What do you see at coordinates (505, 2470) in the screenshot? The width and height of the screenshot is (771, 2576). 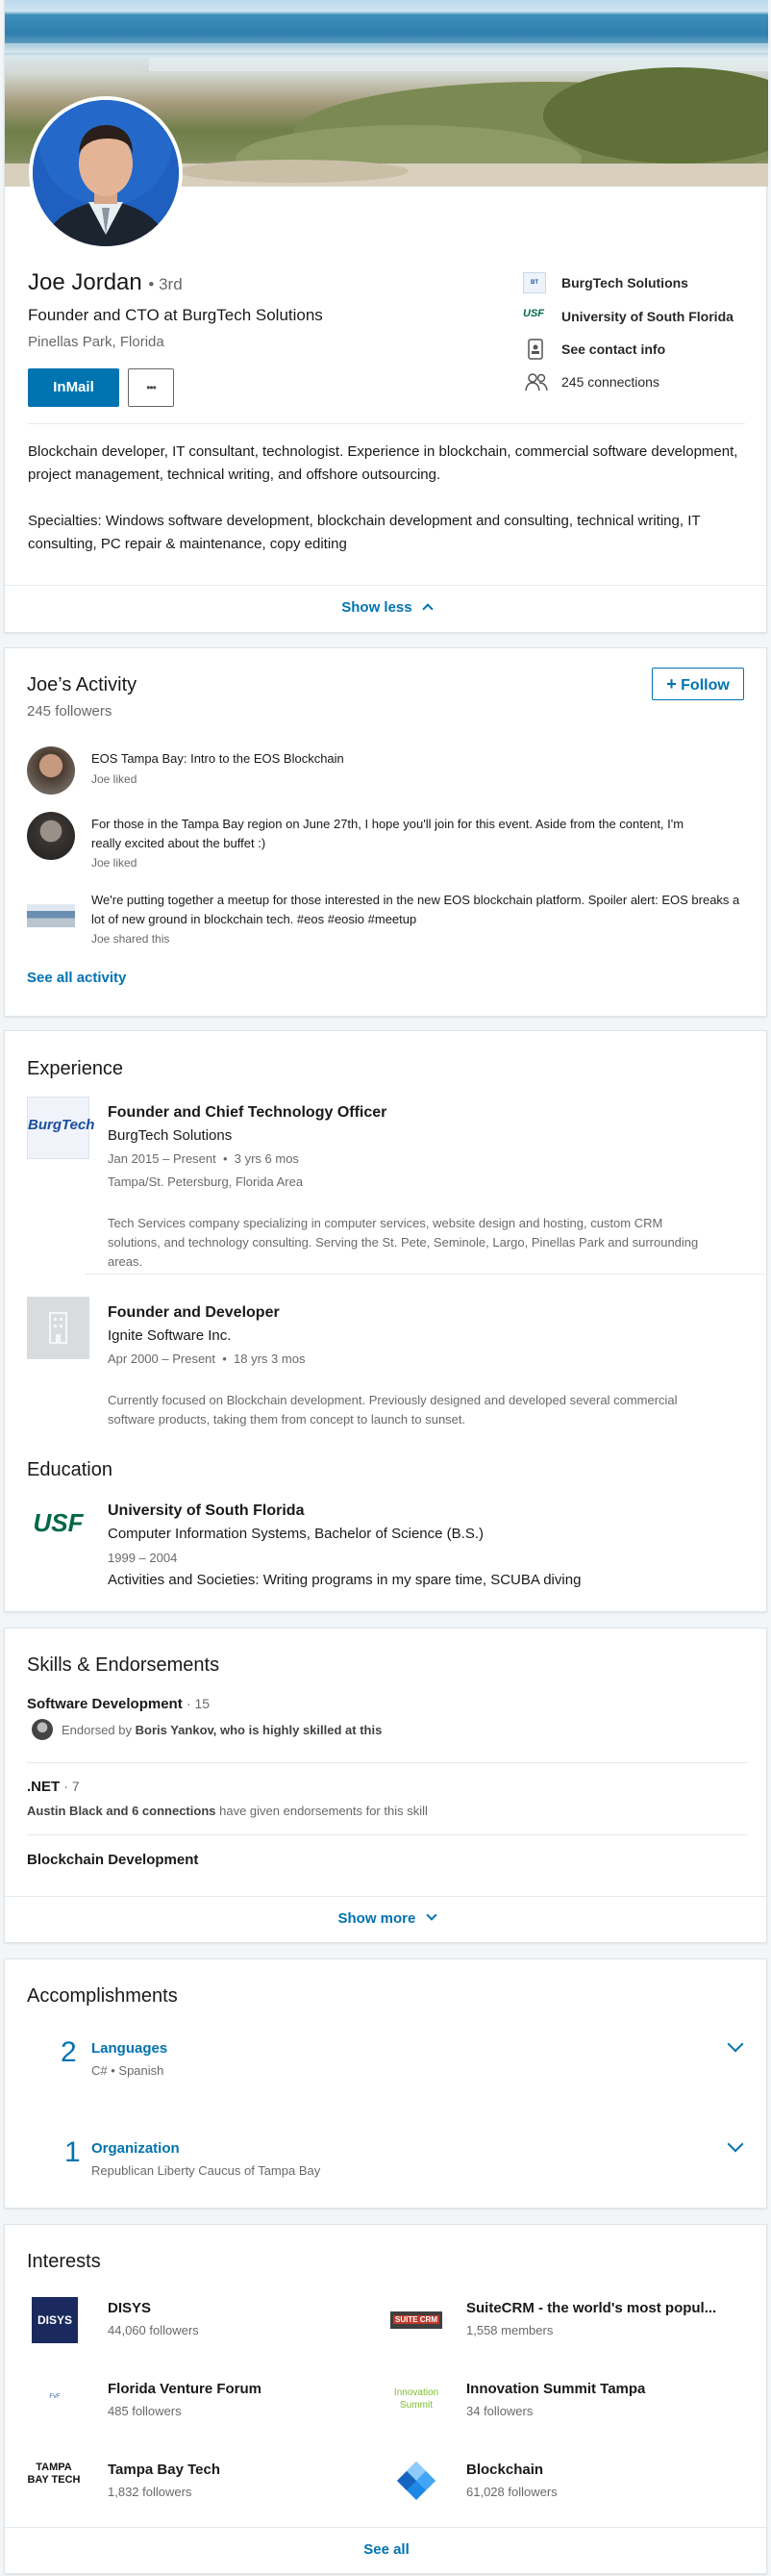 I see `interest-name: Blockchain` at bounding box center [505, 2470].